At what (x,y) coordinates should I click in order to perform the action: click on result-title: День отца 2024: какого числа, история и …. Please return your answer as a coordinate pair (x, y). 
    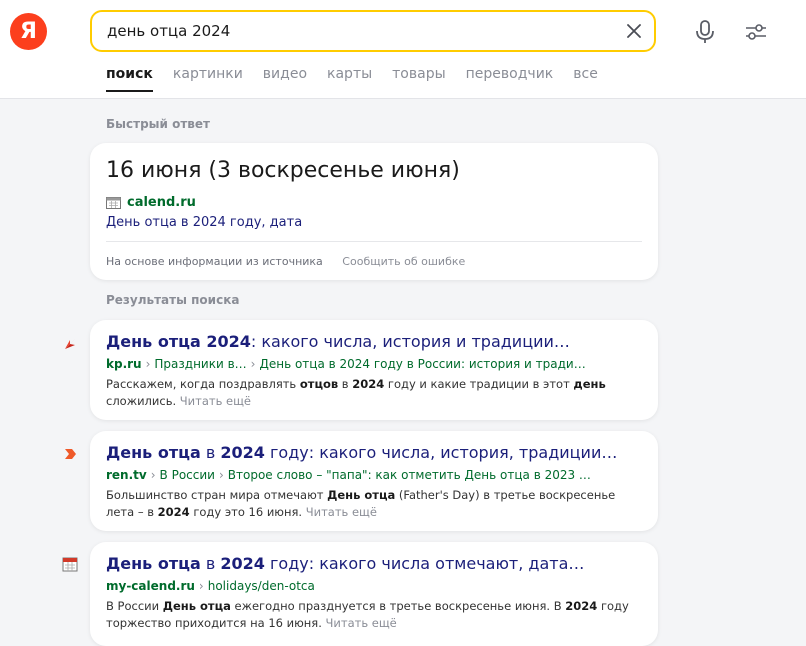
    Looking at the image, I should click on (376, 341).